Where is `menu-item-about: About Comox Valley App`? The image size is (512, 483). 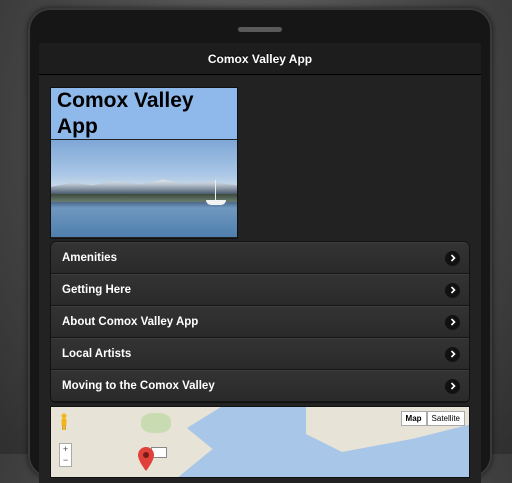 menu-item-about: About Comox Valley App is located at coordinates (260, 322).